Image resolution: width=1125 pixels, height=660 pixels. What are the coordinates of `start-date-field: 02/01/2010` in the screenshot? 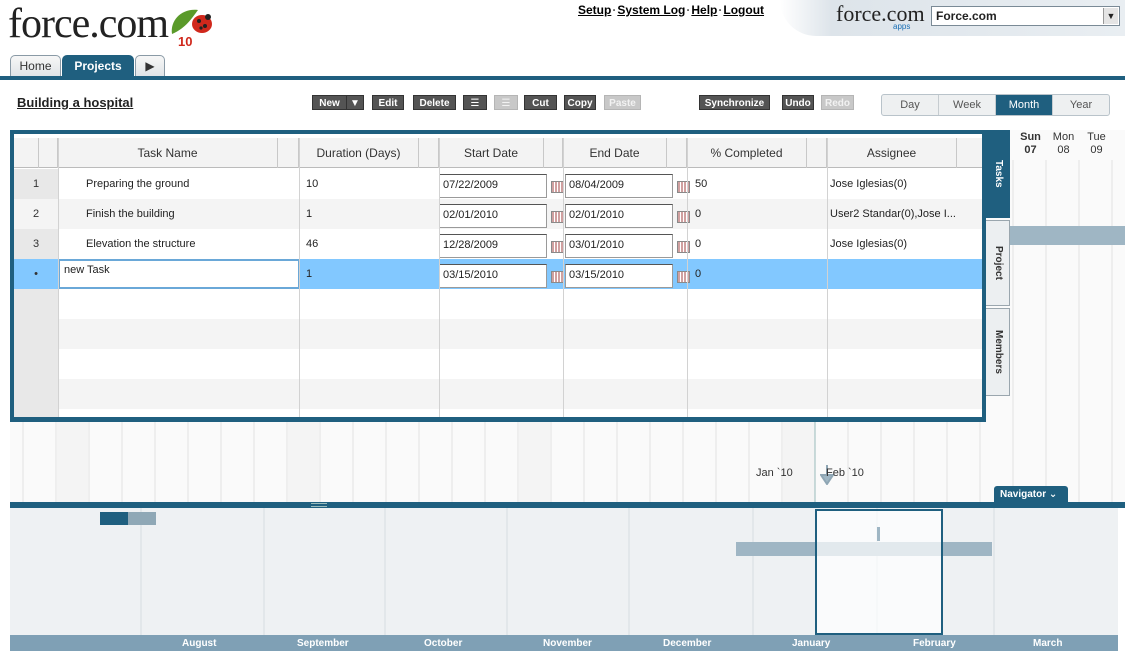 It's located at (493, 216).